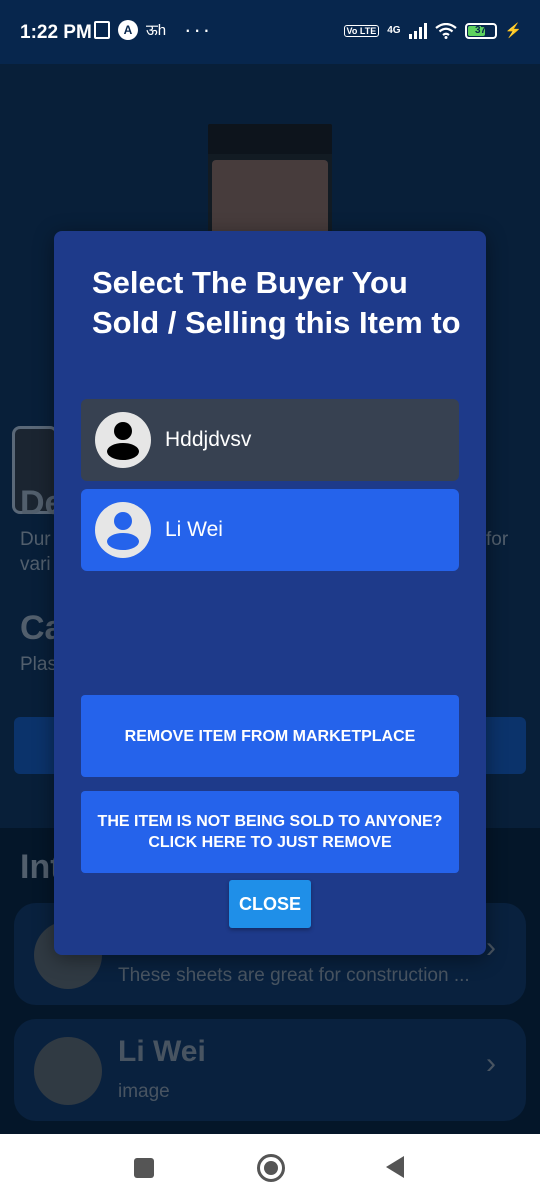  Describe the element at coordinates (361, 30) in the screenshot. I see `volte-icon: Vo LTE` at that location.